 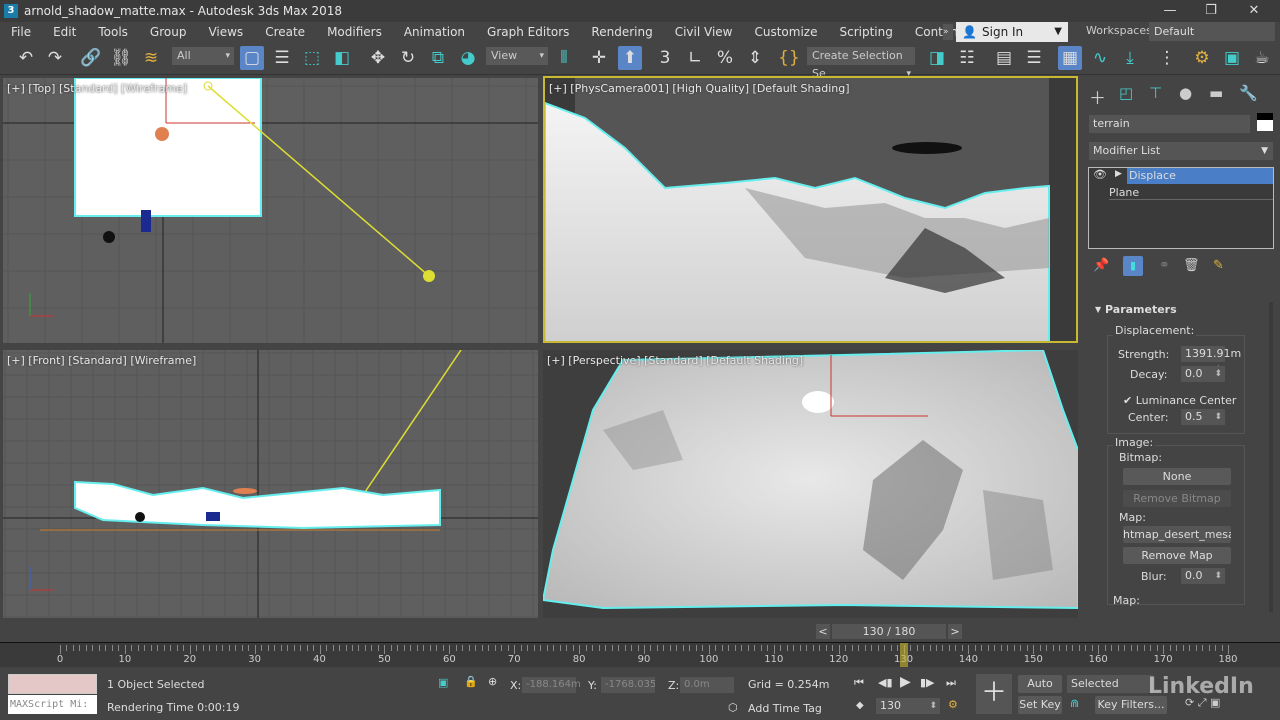 I want to click on link-icon: 🔗, so click(x=91, y=58).